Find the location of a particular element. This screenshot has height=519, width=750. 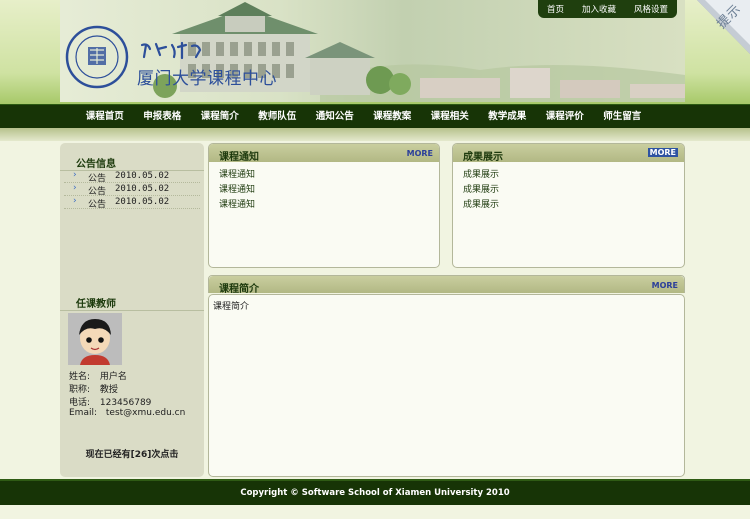

site-title: 厦门大学课程中心 is located at coordinates (207, 79).